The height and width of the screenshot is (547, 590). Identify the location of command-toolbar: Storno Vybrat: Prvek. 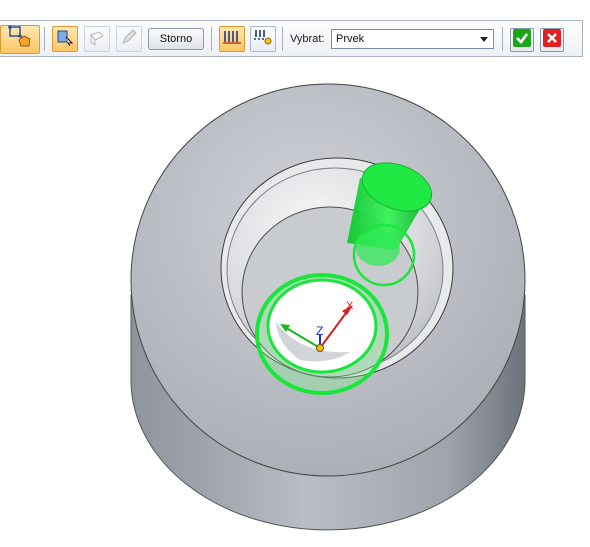
(291, 38).